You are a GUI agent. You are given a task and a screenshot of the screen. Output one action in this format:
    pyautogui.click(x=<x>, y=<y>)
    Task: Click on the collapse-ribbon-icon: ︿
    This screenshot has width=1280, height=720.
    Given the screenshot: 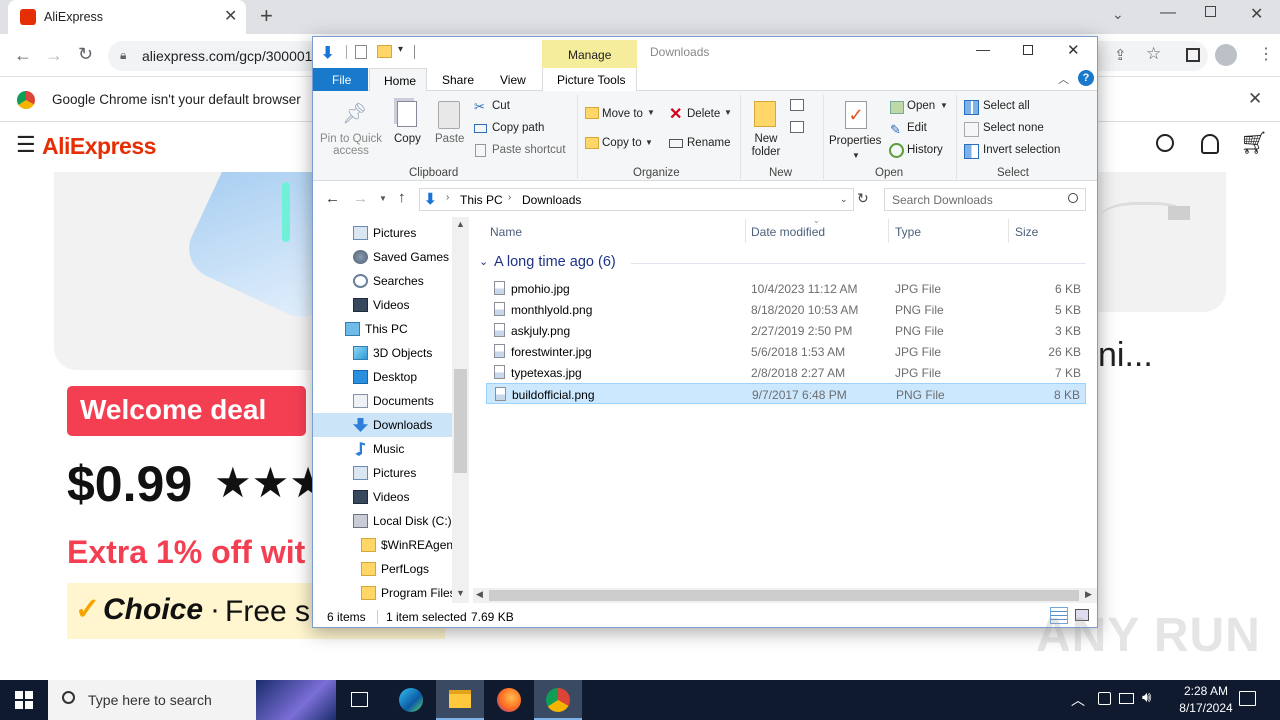 What is the action you would take?
    pyautogui.click(x=1063, y=79)
    